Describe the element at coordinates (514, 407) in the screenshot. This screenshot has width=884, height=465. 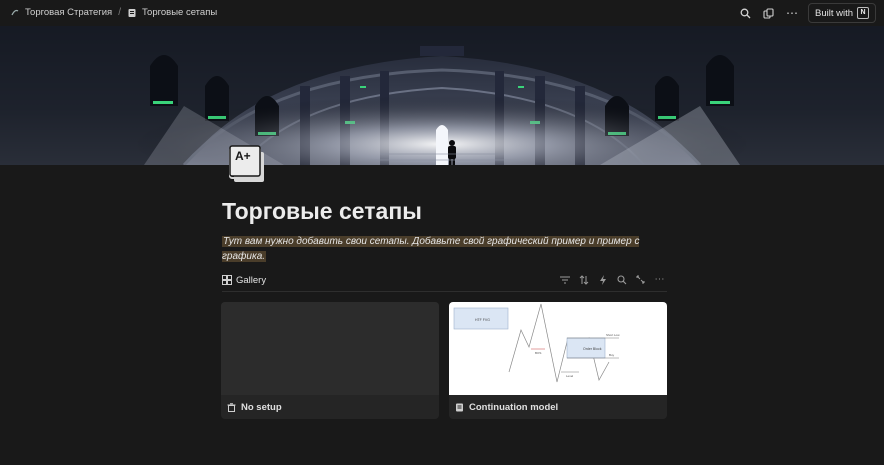
I see `card-title-text: Continuation model` at that location.